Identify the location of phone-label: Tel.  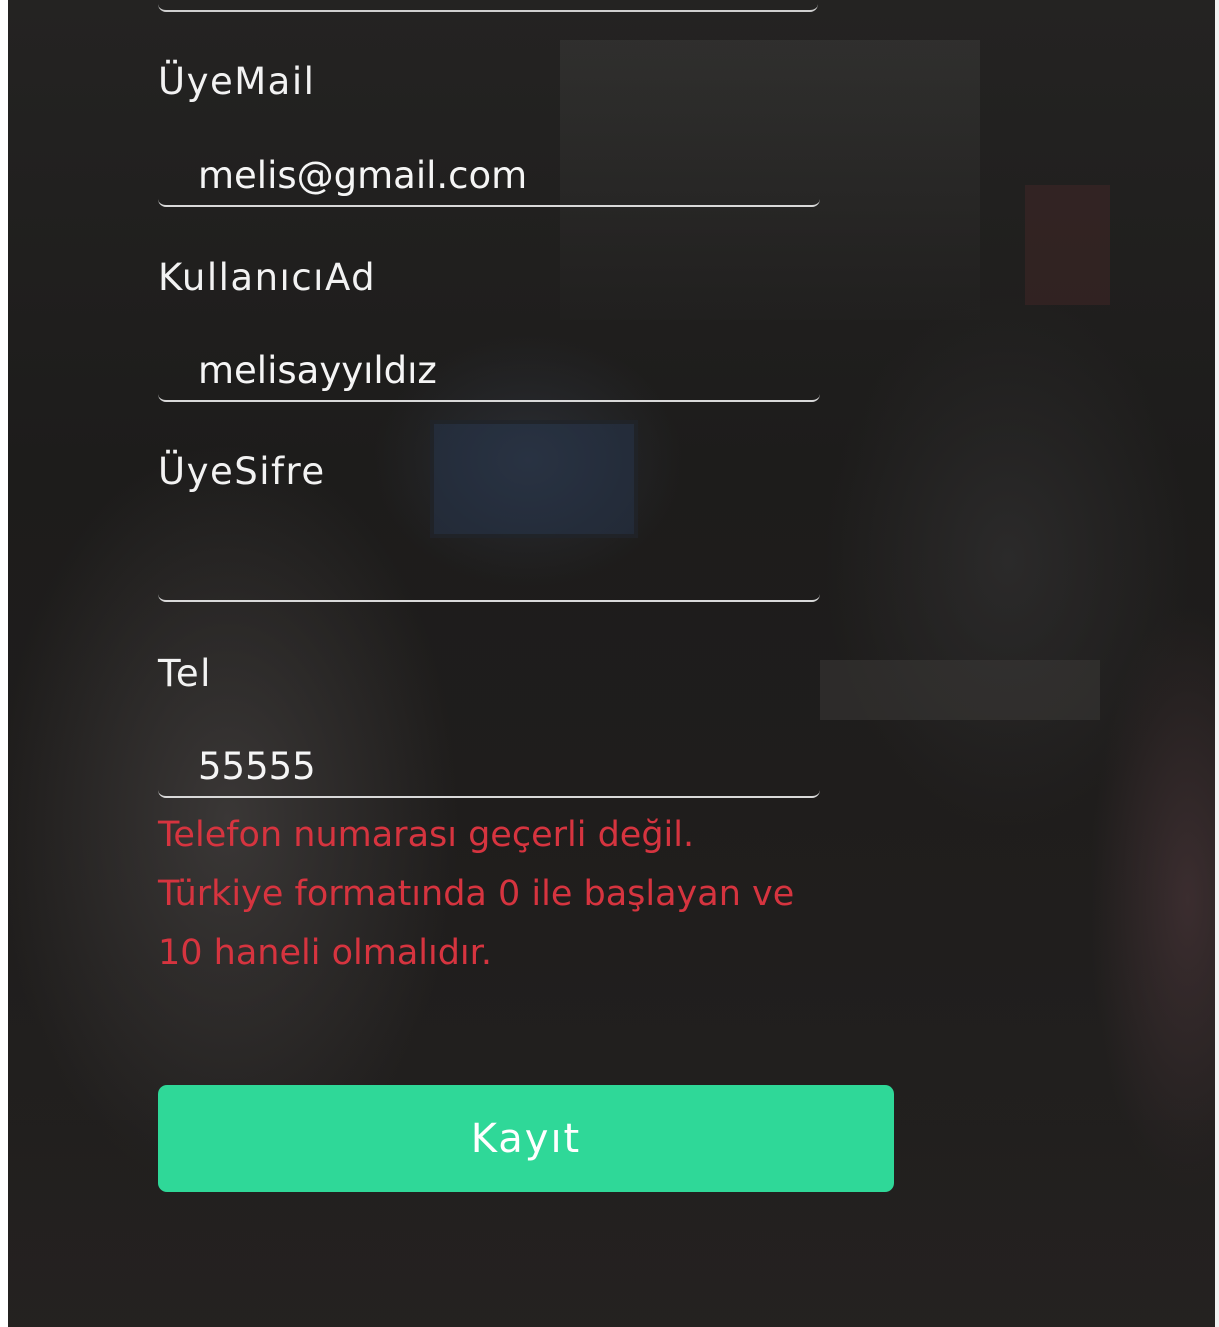
(185, 673).